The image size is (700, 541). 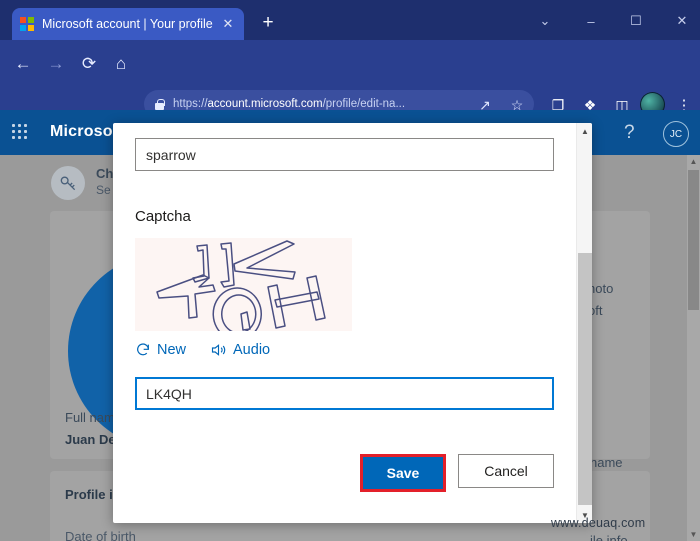 What do you see at coordinates (90, 439) in the screenshot?
I see `full-name-value: Juan De` at bounding box center [90, 439].